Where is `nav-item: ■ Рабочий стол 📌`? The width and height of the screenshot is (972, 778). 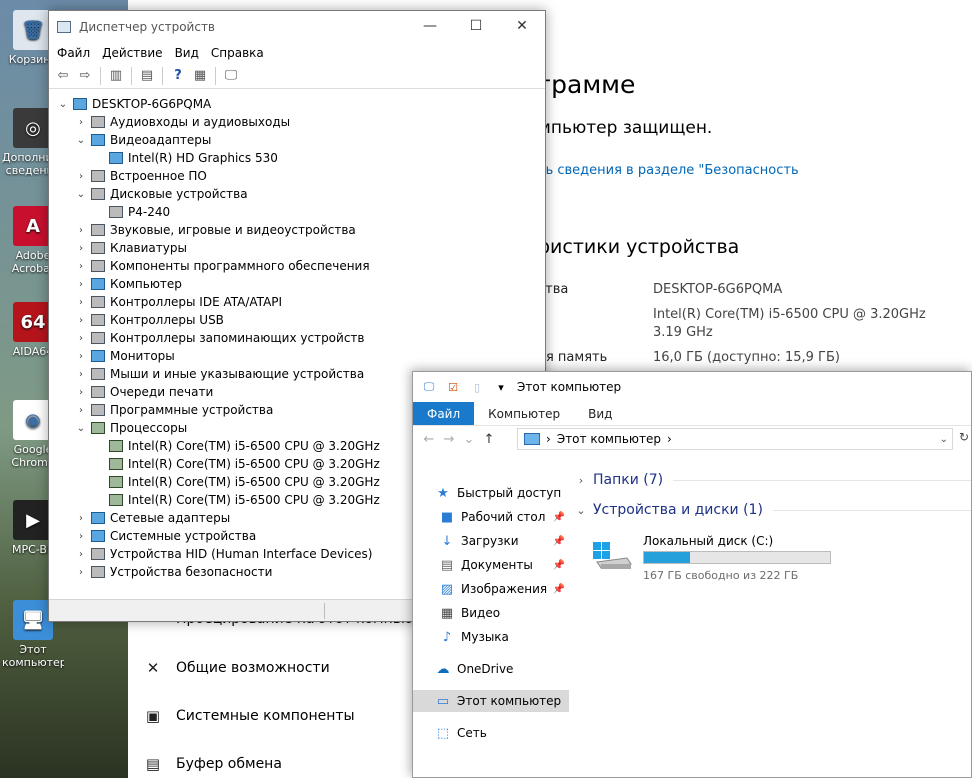
nav-item: ■ Рабочий стол 📌 is located at coordinates (491, 517).